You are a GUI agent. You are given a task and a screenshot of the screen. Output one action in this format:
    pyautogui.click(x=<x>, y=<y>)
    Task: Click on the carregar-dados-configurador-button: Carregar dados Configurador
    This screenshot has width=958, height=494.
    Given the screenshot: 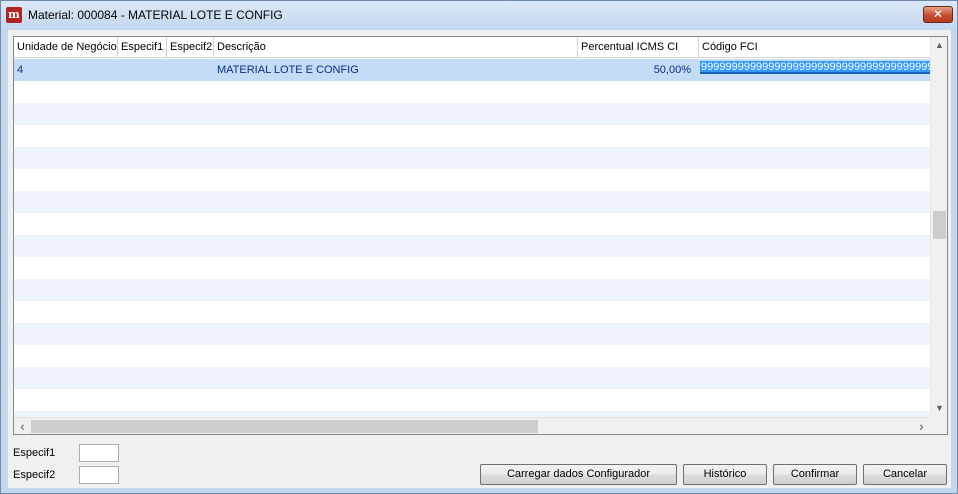 What is the action you would take?
    pyautogui.click(x=578, y=474)
    